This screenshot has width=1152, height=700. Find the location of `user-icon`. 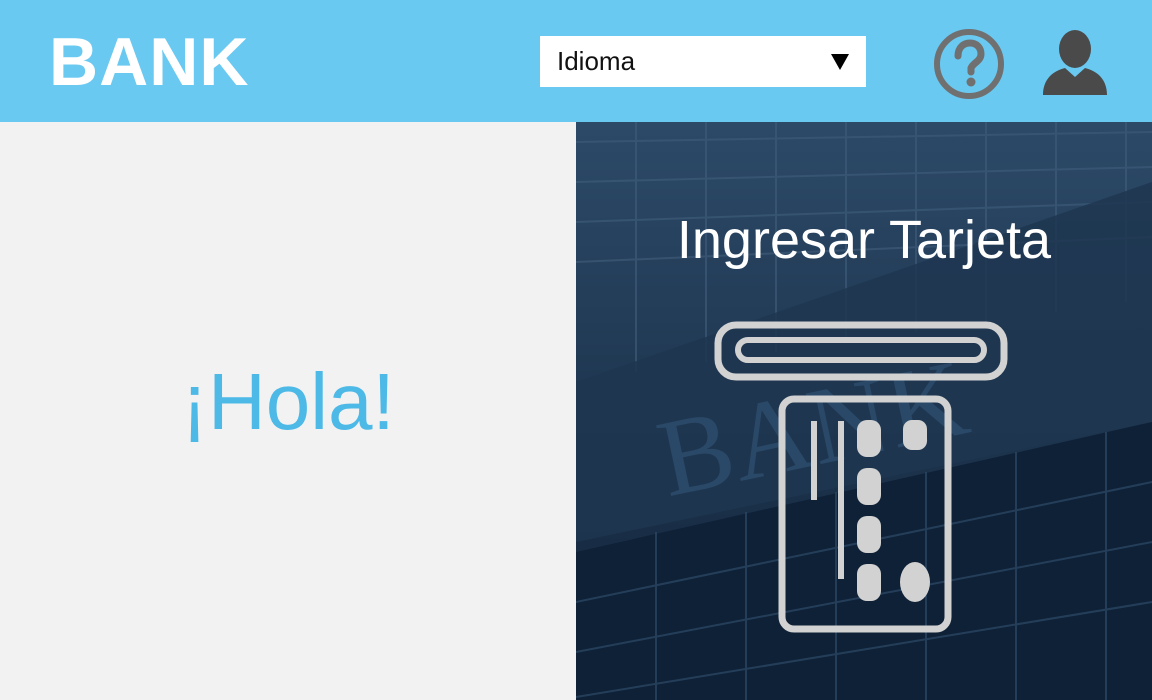

user-icon is located at coordinates (1075, 62).